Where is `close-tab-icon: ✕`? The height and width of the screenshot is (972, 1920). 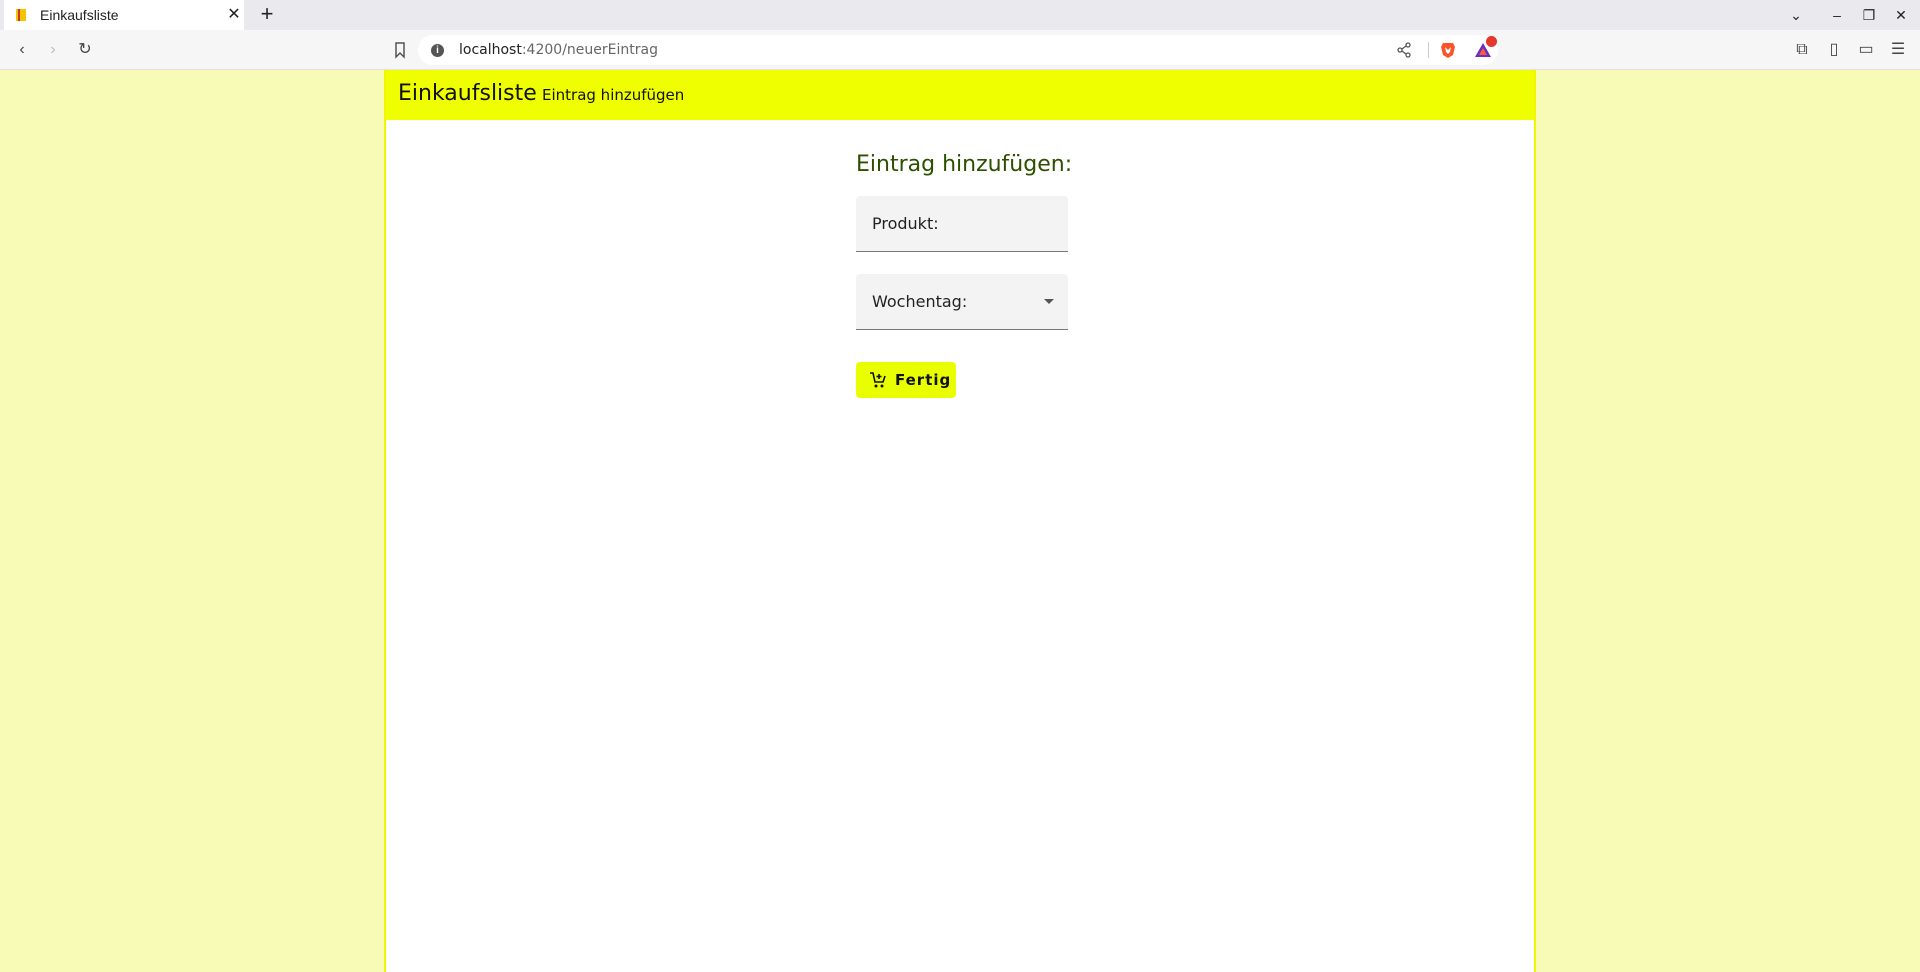
close-tab-icon: ✕ is located at coordinates (234, 15).